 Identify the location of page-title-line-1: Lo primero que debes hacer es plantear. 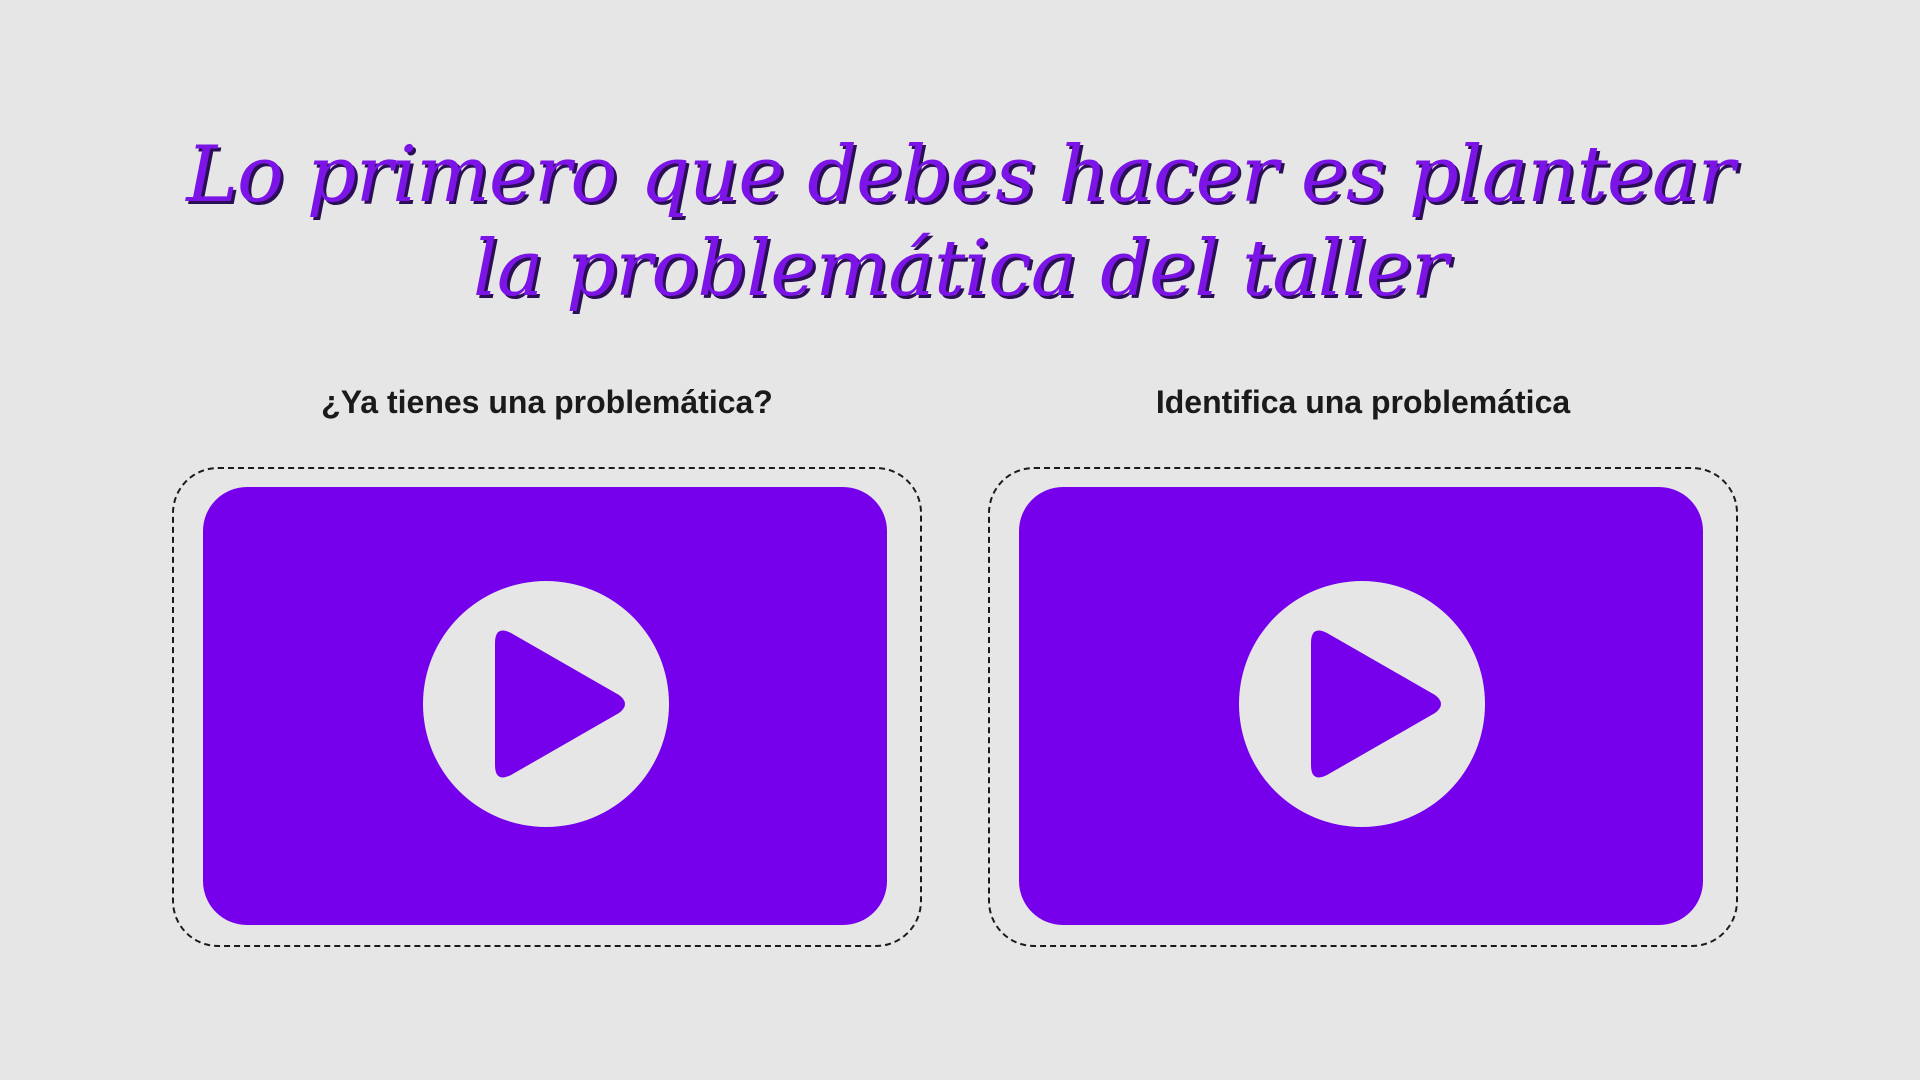
(960, 175).